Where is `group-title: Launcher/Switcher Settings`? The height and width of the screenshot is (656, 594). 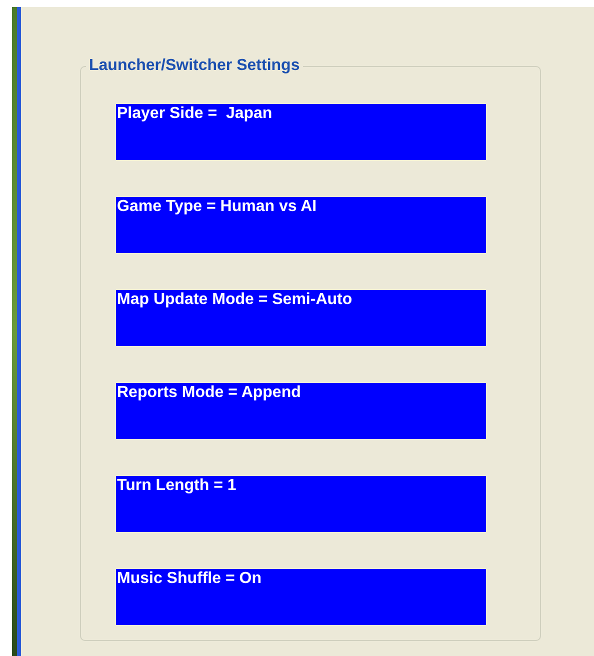 group-title: Launcher/Switcher Settings is located at coordinates (194, 66).